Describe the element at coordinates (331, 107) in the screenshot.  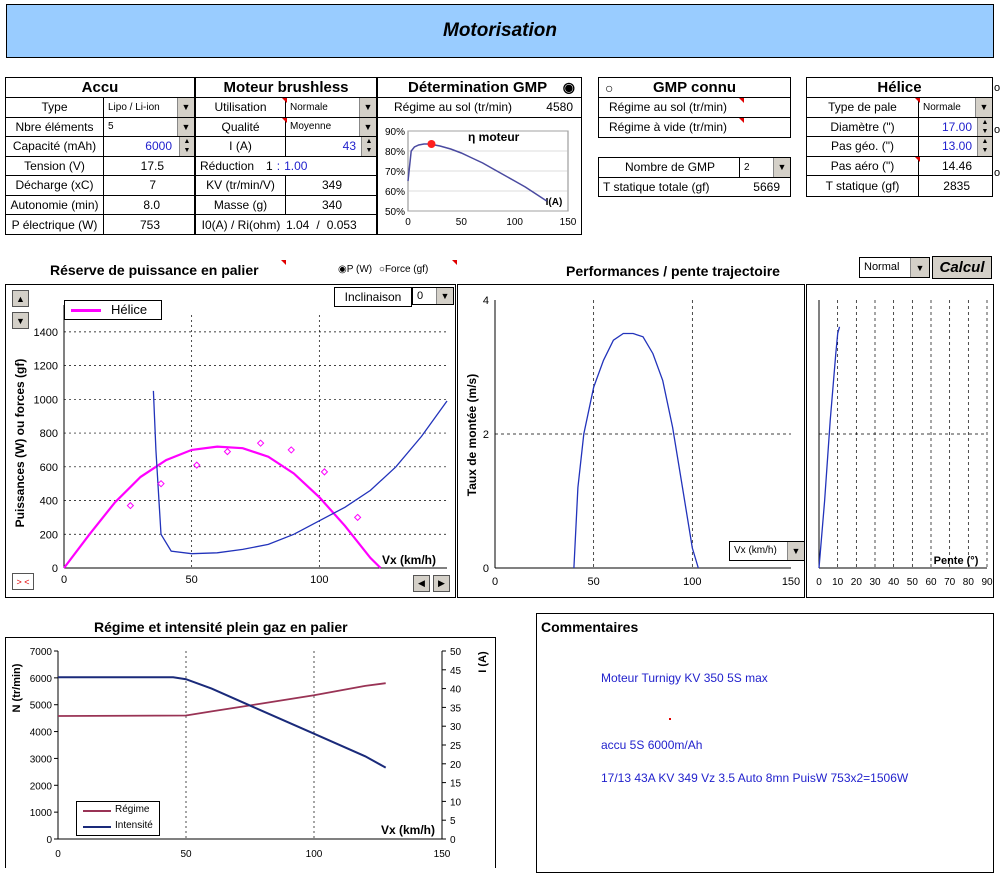
I see `moteur-utilisation-select: Normale ▼` at that location.